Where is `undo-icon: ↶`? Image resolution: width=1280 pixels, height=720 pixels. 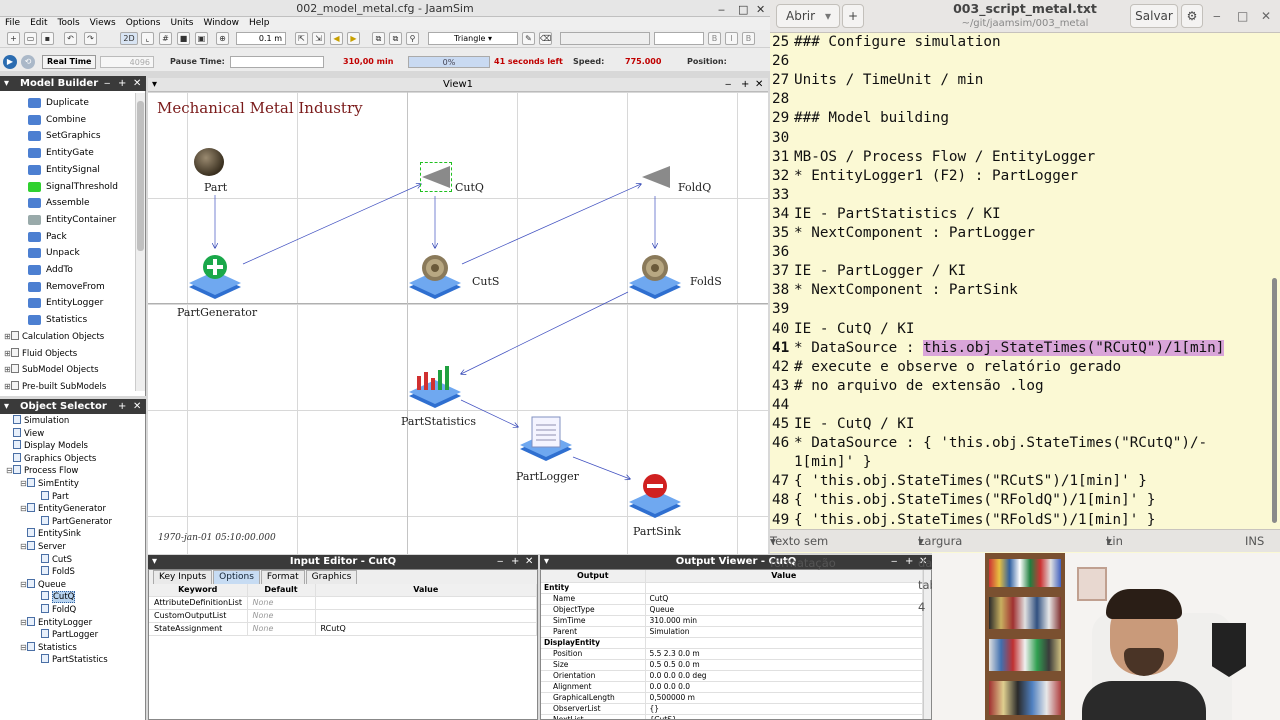
undo-icon: ↶ is located at coordinates (70, 38).